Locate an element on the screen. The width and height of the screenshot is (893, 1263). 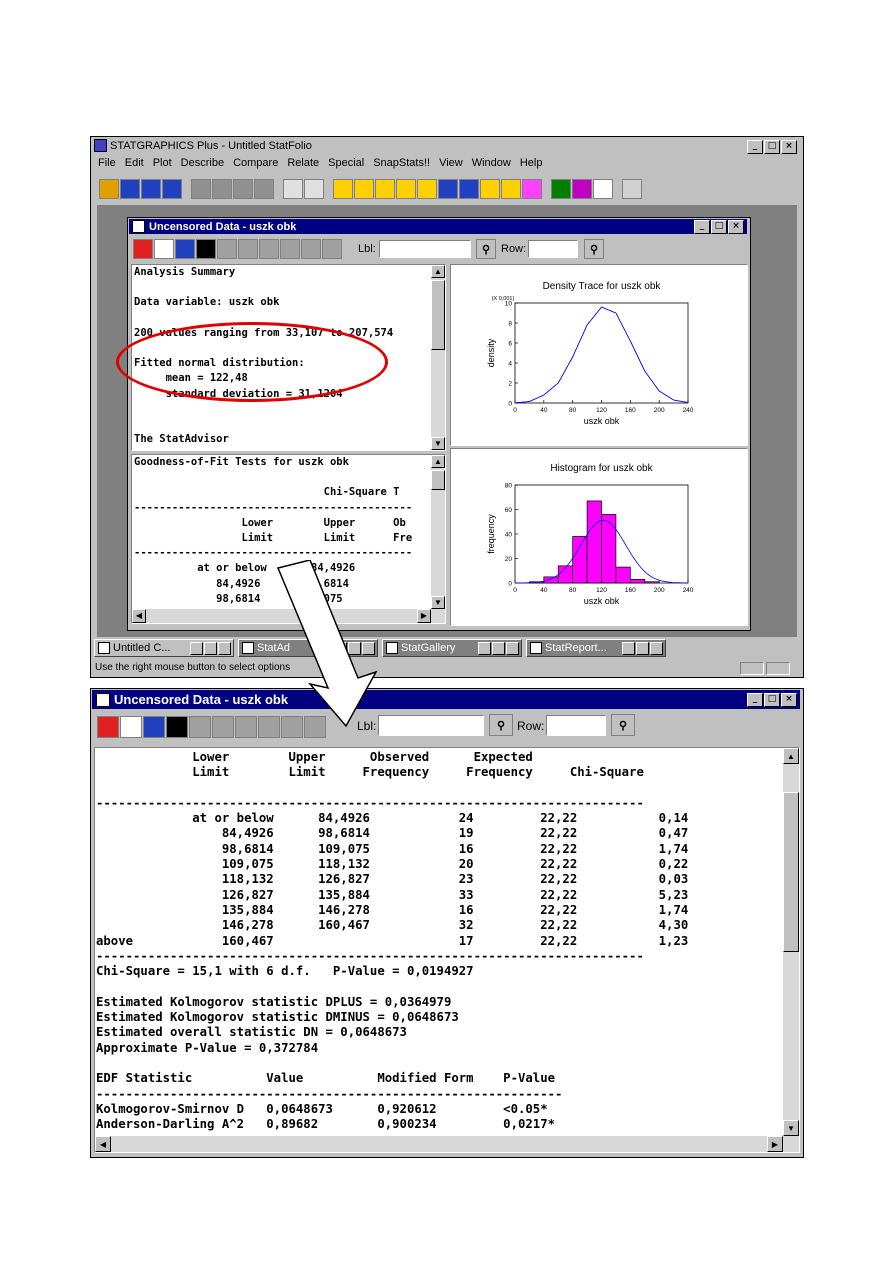
results-hscroll-right-icon: ▶ is located at coordinates (775, 1144).